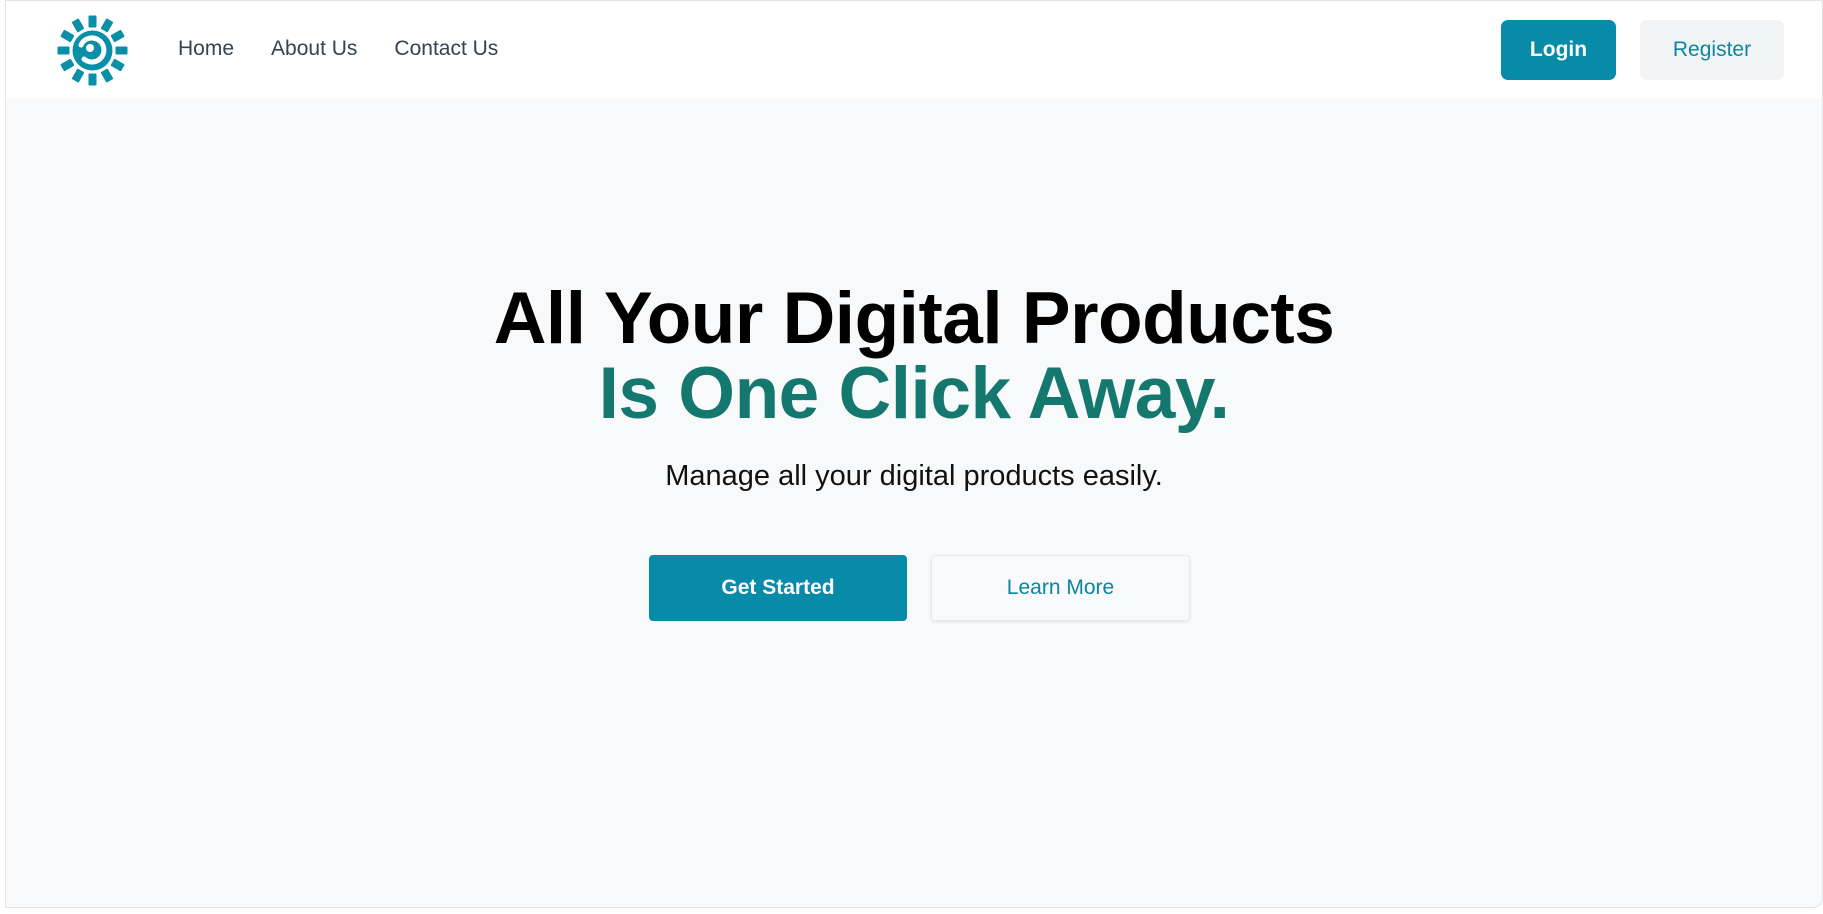  I want to click on nav-contact-us-link: Contact Us, so click(446, 49).